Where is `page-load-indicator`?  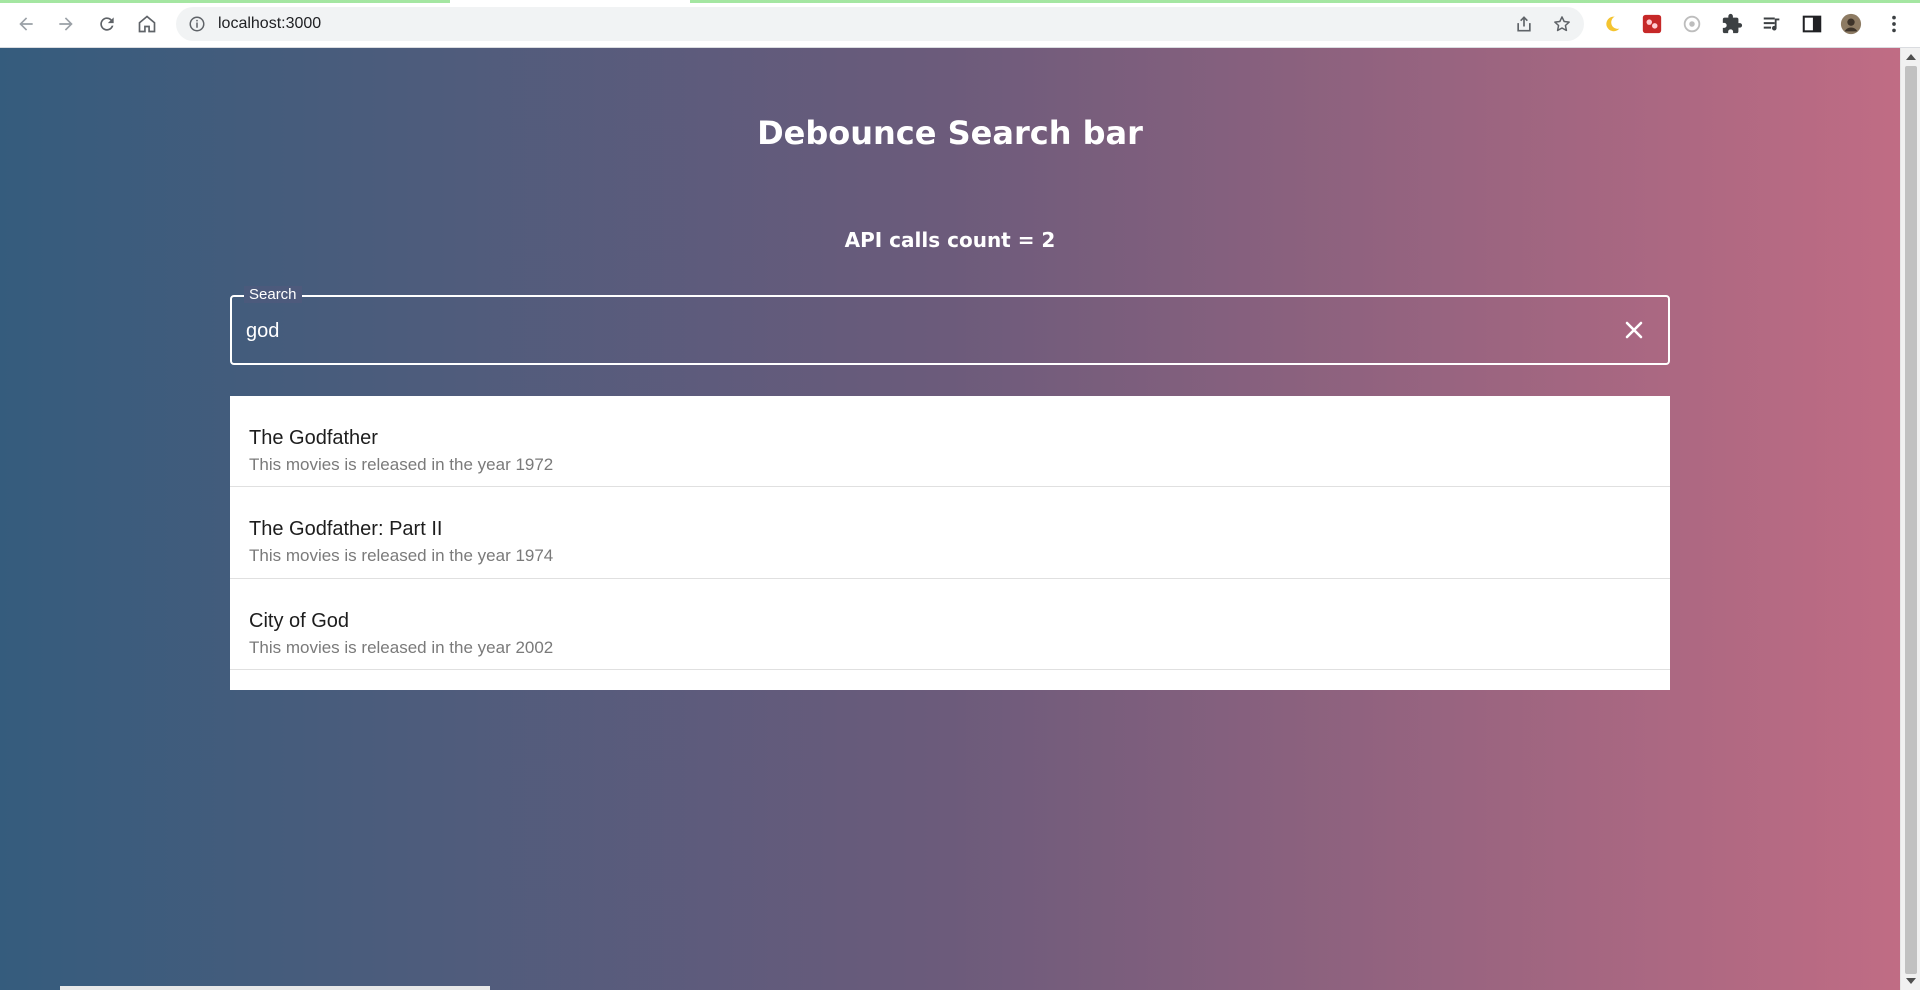
page-load-indicator is located at coordinates (960, 1).